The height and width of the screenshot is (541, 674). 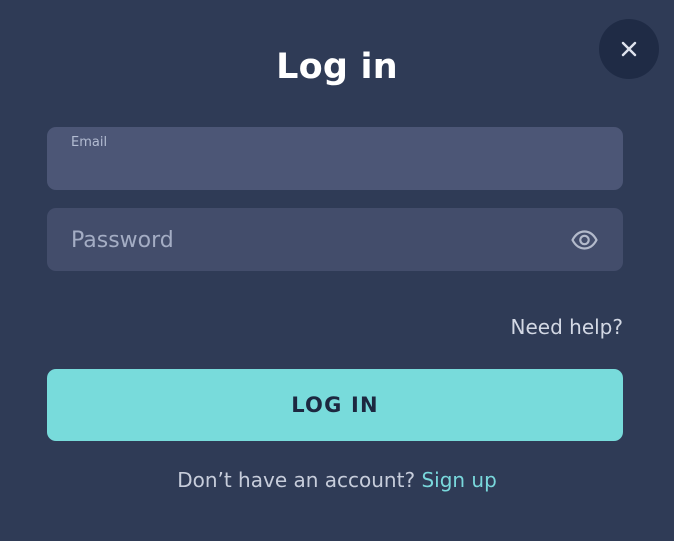 I want to click on signup-prompt: Don’t have an account? Sign up, so click(x=337, y=480).